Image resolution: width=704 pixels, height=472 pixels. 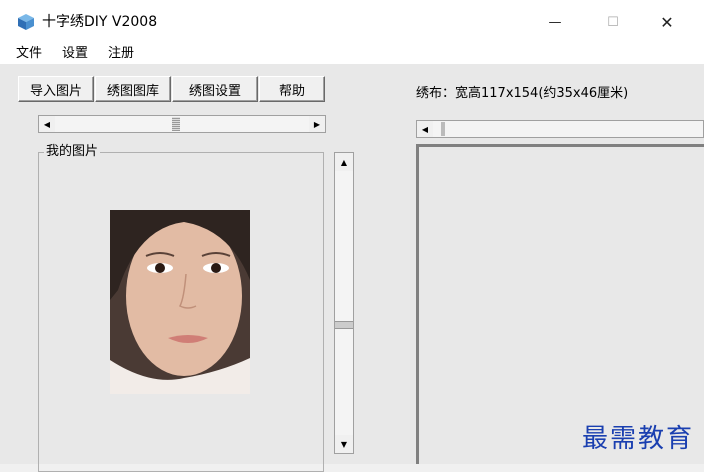 I want to click on scroll-up-button: ▲, so click(x=344, y=162).